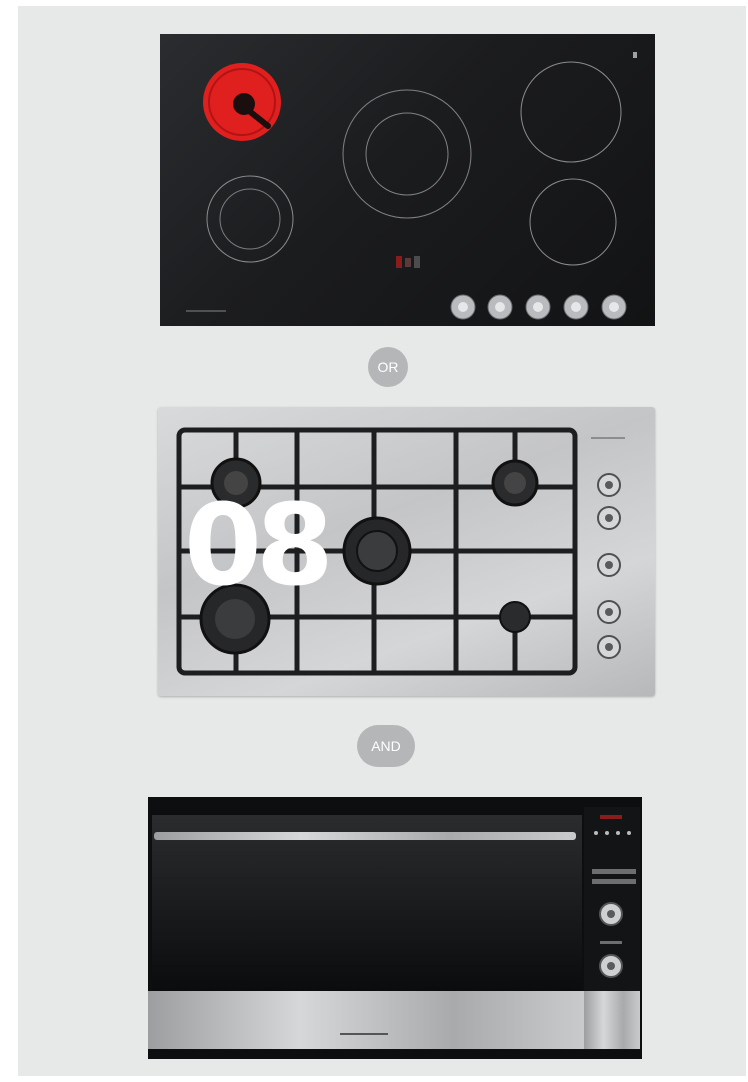  Describe the element at coordinates (386, 746) in the screenshot. I see `and-separator-badge: AND` at that location.